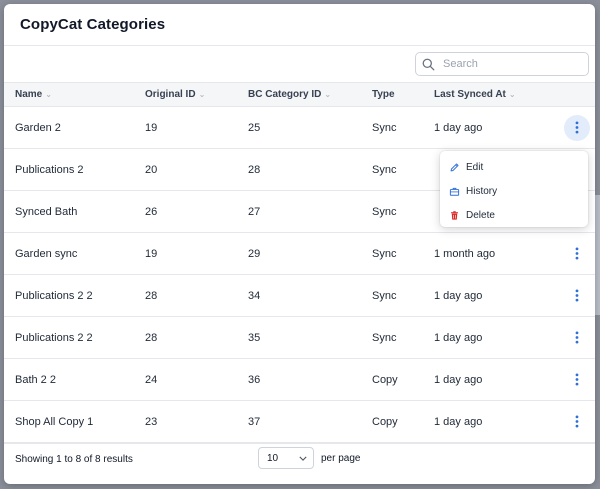 The width and height of the screenshot is (600, 489). I want to click on table-row: Shop All Copy 1 23 37 Copy 1 day ago, so click(299, 422).